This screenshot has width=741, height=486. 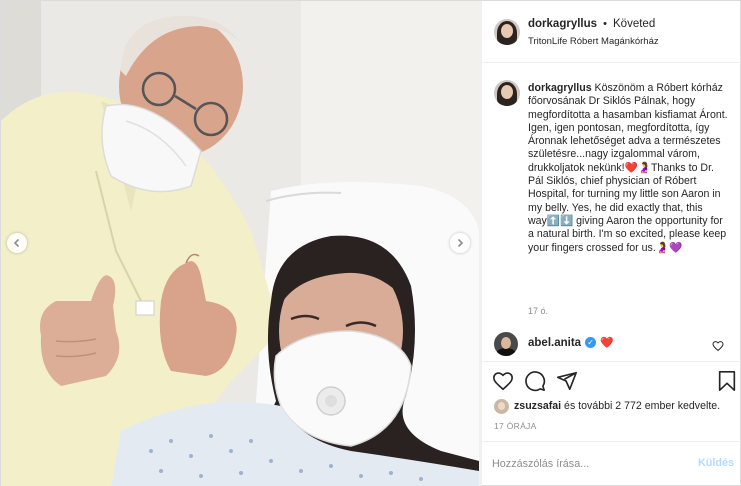 I want to click on comment-username: abel.anita, so click(x=554, y=343).